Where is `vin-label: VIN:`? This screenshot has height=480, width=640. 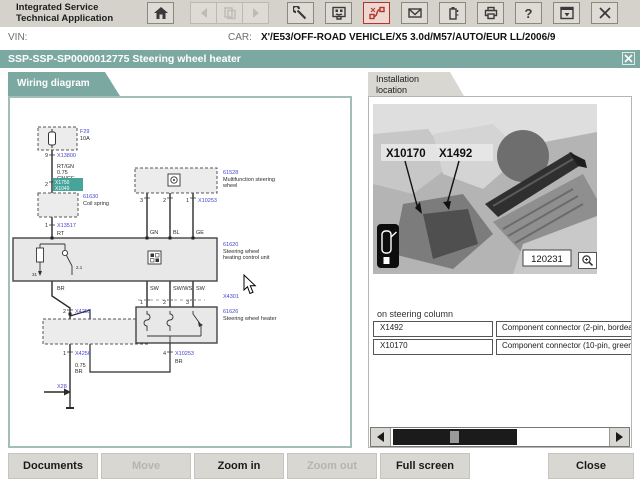
vin-label: VIN: is located at coordinates (18, 37).